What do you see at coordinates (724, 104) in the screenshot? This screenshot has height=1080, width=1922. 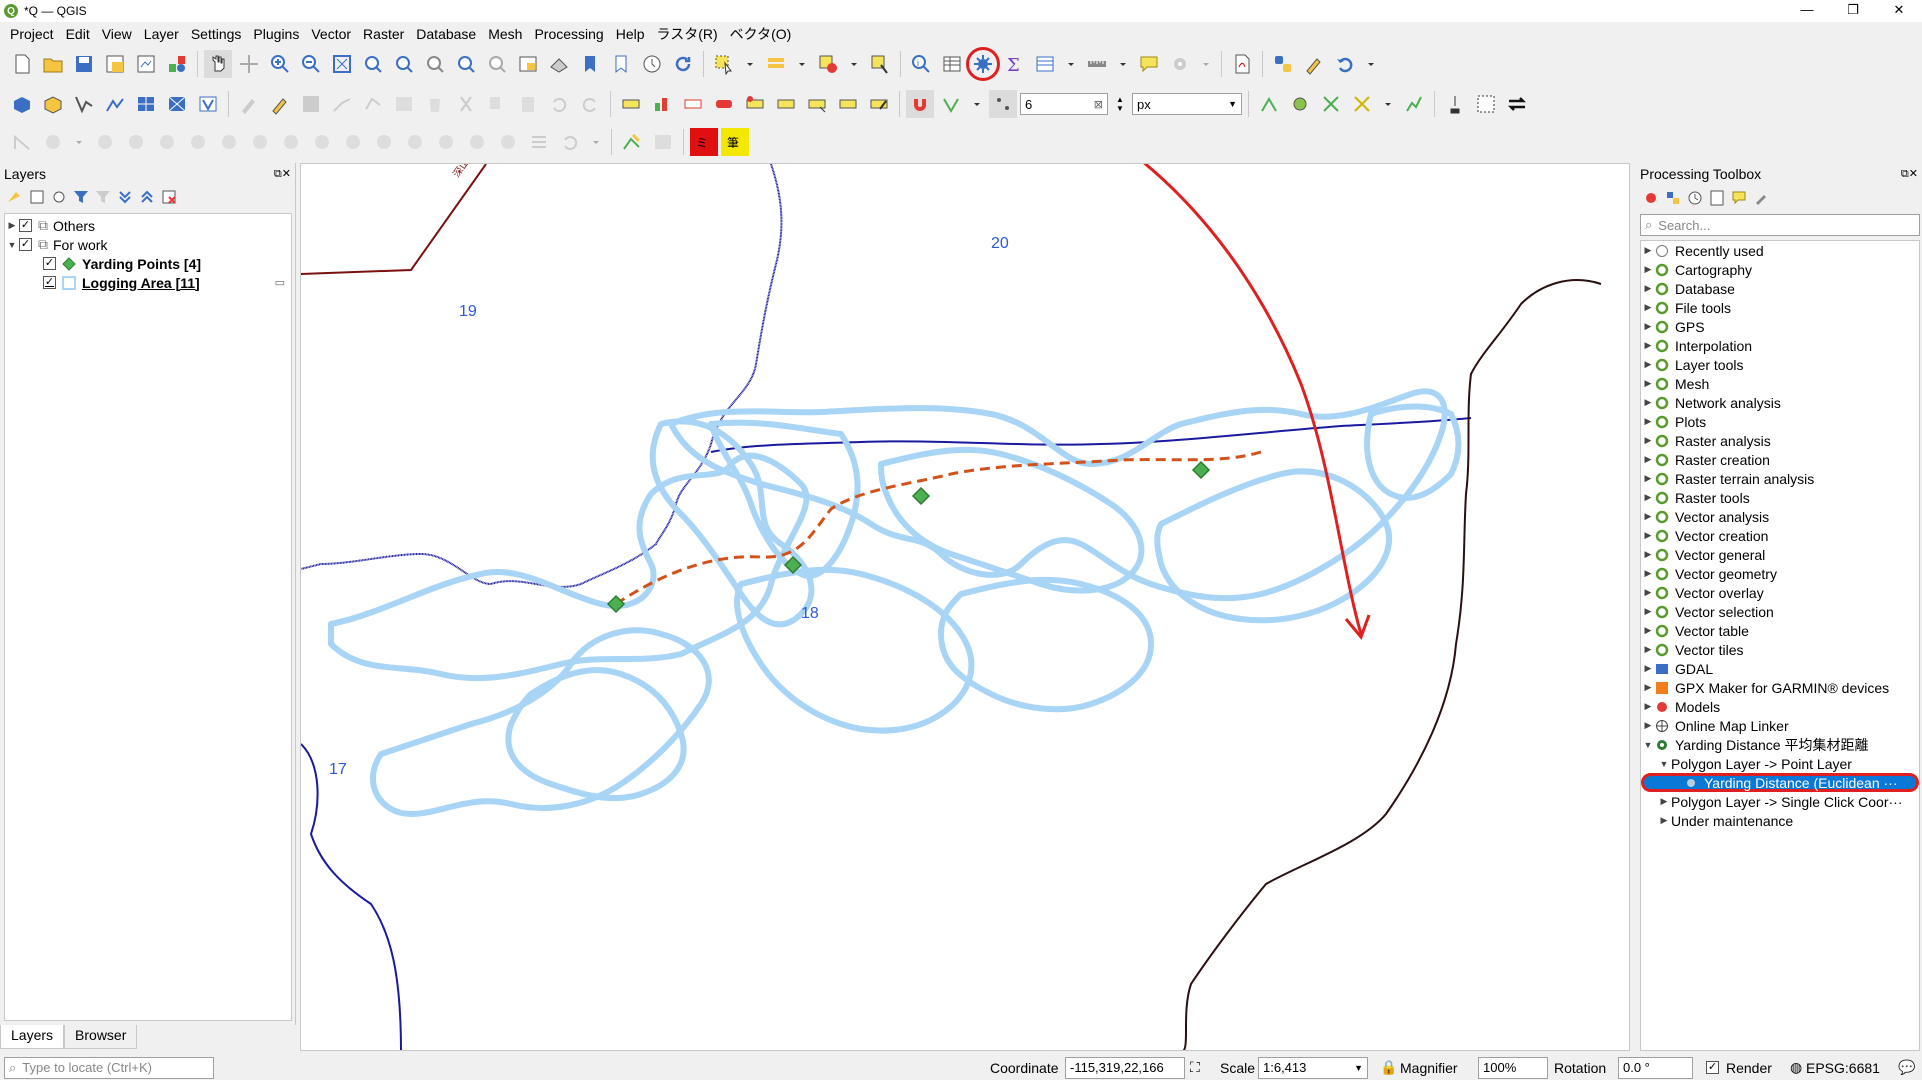 I see `show-hide-labels-icon` at bounding box center [724, 104].